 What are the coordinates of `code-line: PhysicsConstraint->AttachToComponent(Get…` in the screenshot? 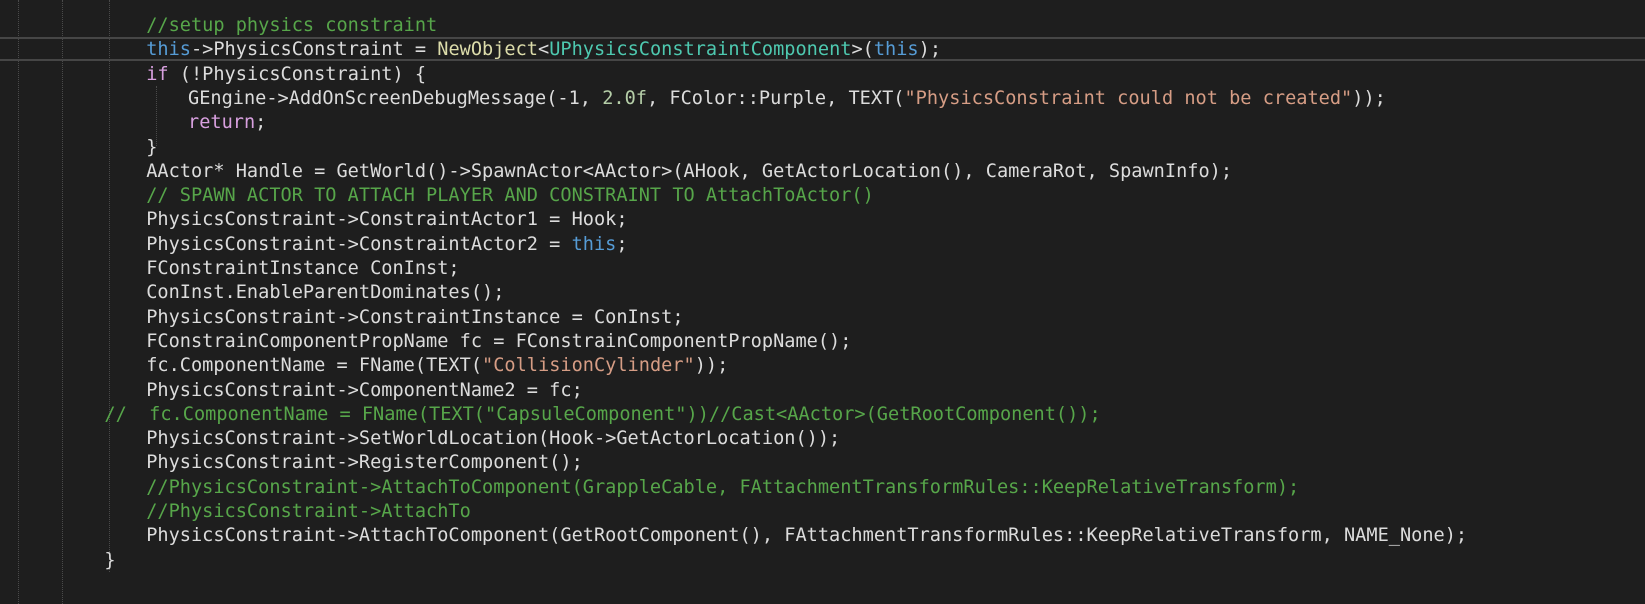 It's located at (806, 536).